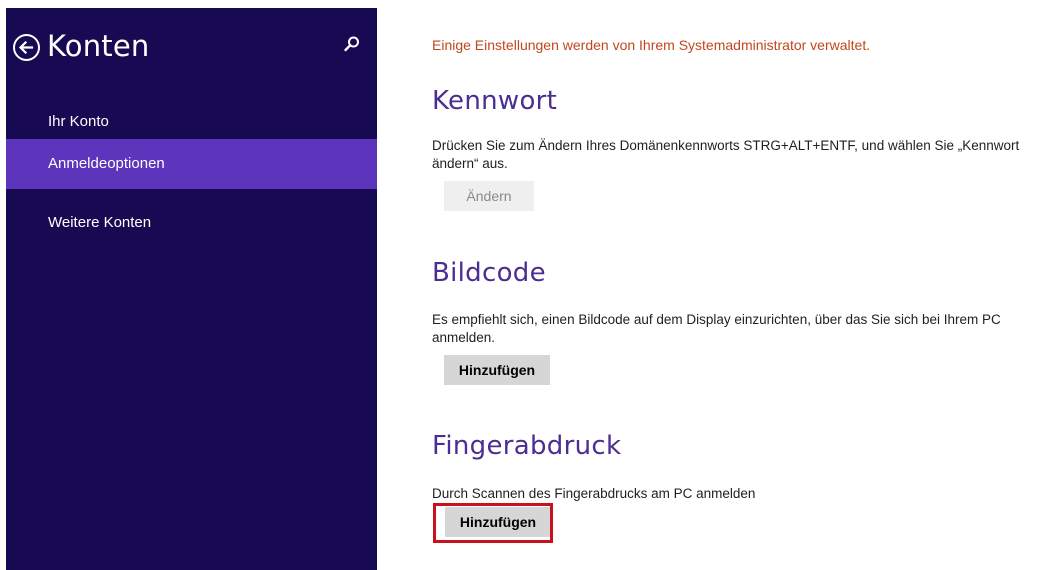  What do you see at coordinates (98, 46) in the screenshot?
I see `page-title: Konten` at bounding box center [98, 46].